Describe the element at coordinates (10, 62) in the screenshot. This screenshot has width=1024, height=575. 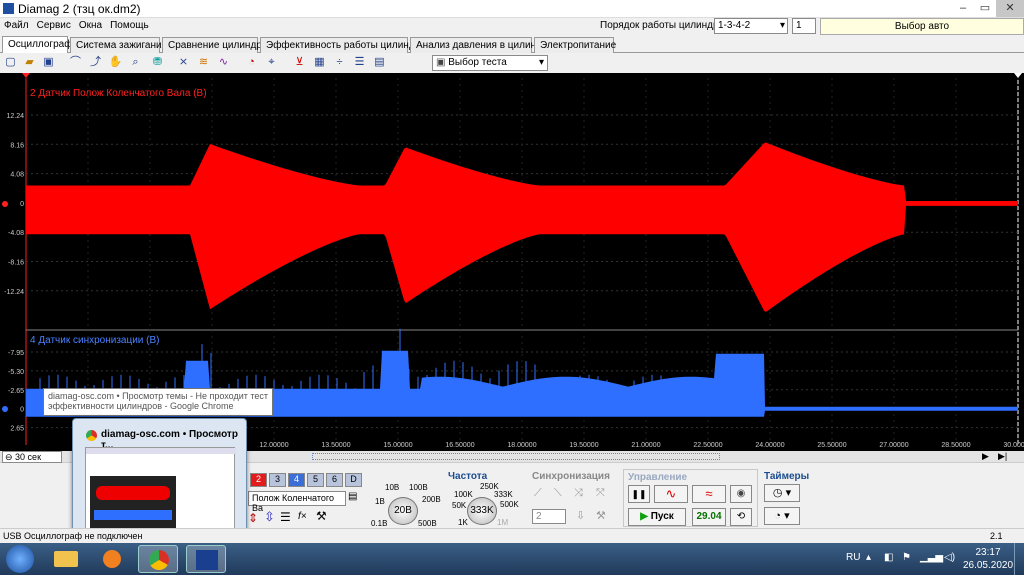
I see `new-file-icon: ▢` at that location.